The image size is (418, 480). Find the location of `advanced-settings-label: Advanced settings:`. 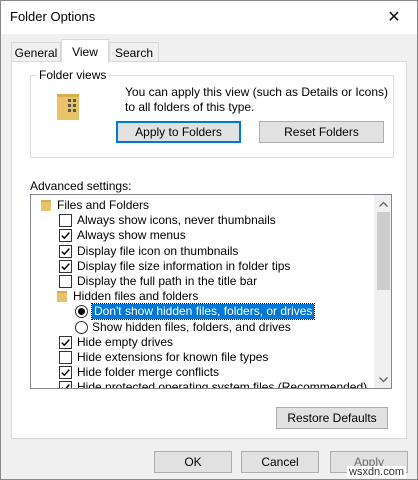

advanced-settings-label: Advanced settings: is located at coordinates (81, 186).